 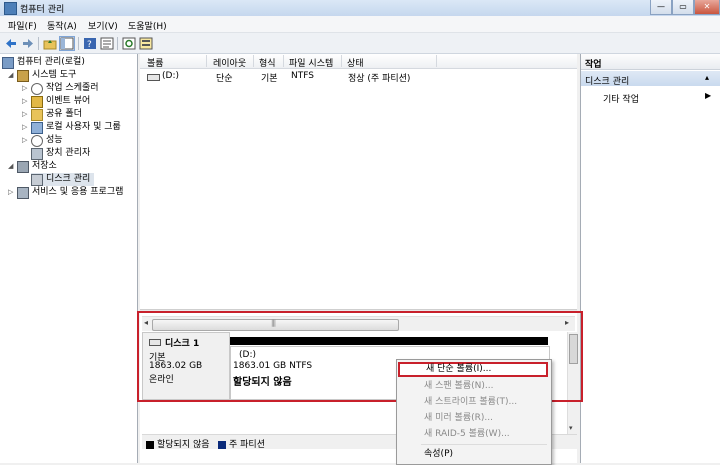 What do you see at coordinates (302, 76) in the screenshot?
I see `volume-filesystem: NTFS` at bounding box center [302, 76].